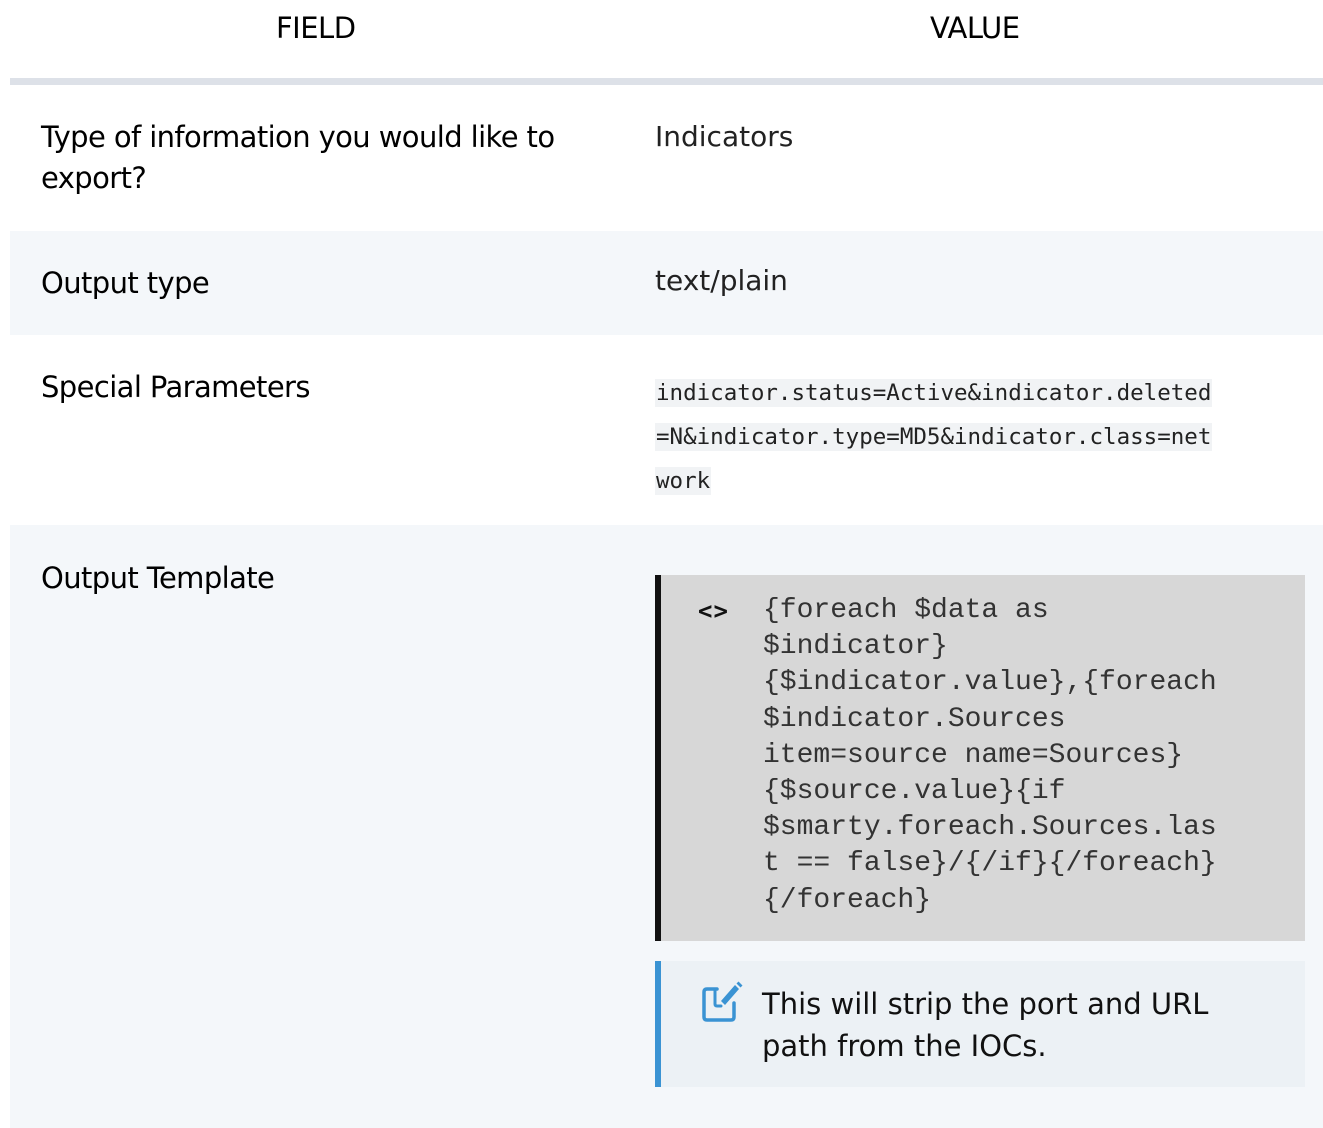  I want to click on table-header: FIELD VALUE, so click(666, 42).